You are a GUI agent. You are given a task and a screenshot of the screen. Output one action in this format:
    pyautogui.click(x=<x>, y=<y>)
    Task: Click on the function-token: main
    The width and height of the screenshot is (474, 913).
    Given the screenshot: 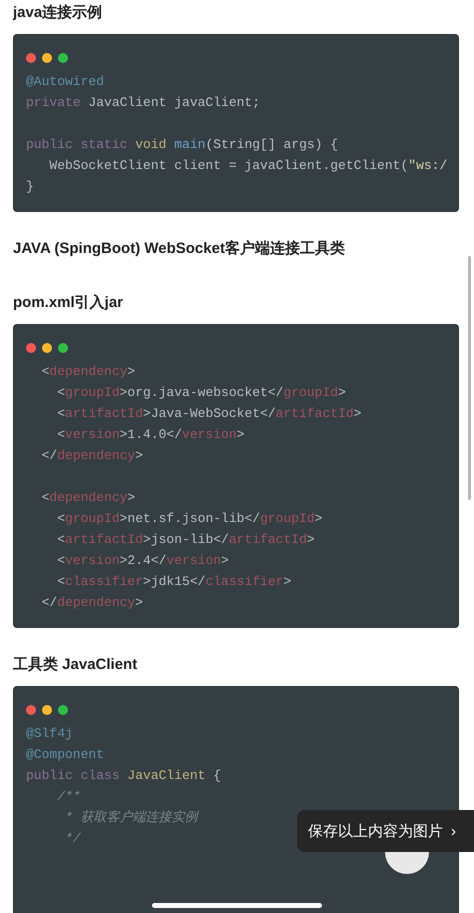 What is the action you would take?
    pyautogui.click(x=190, y=145)
    